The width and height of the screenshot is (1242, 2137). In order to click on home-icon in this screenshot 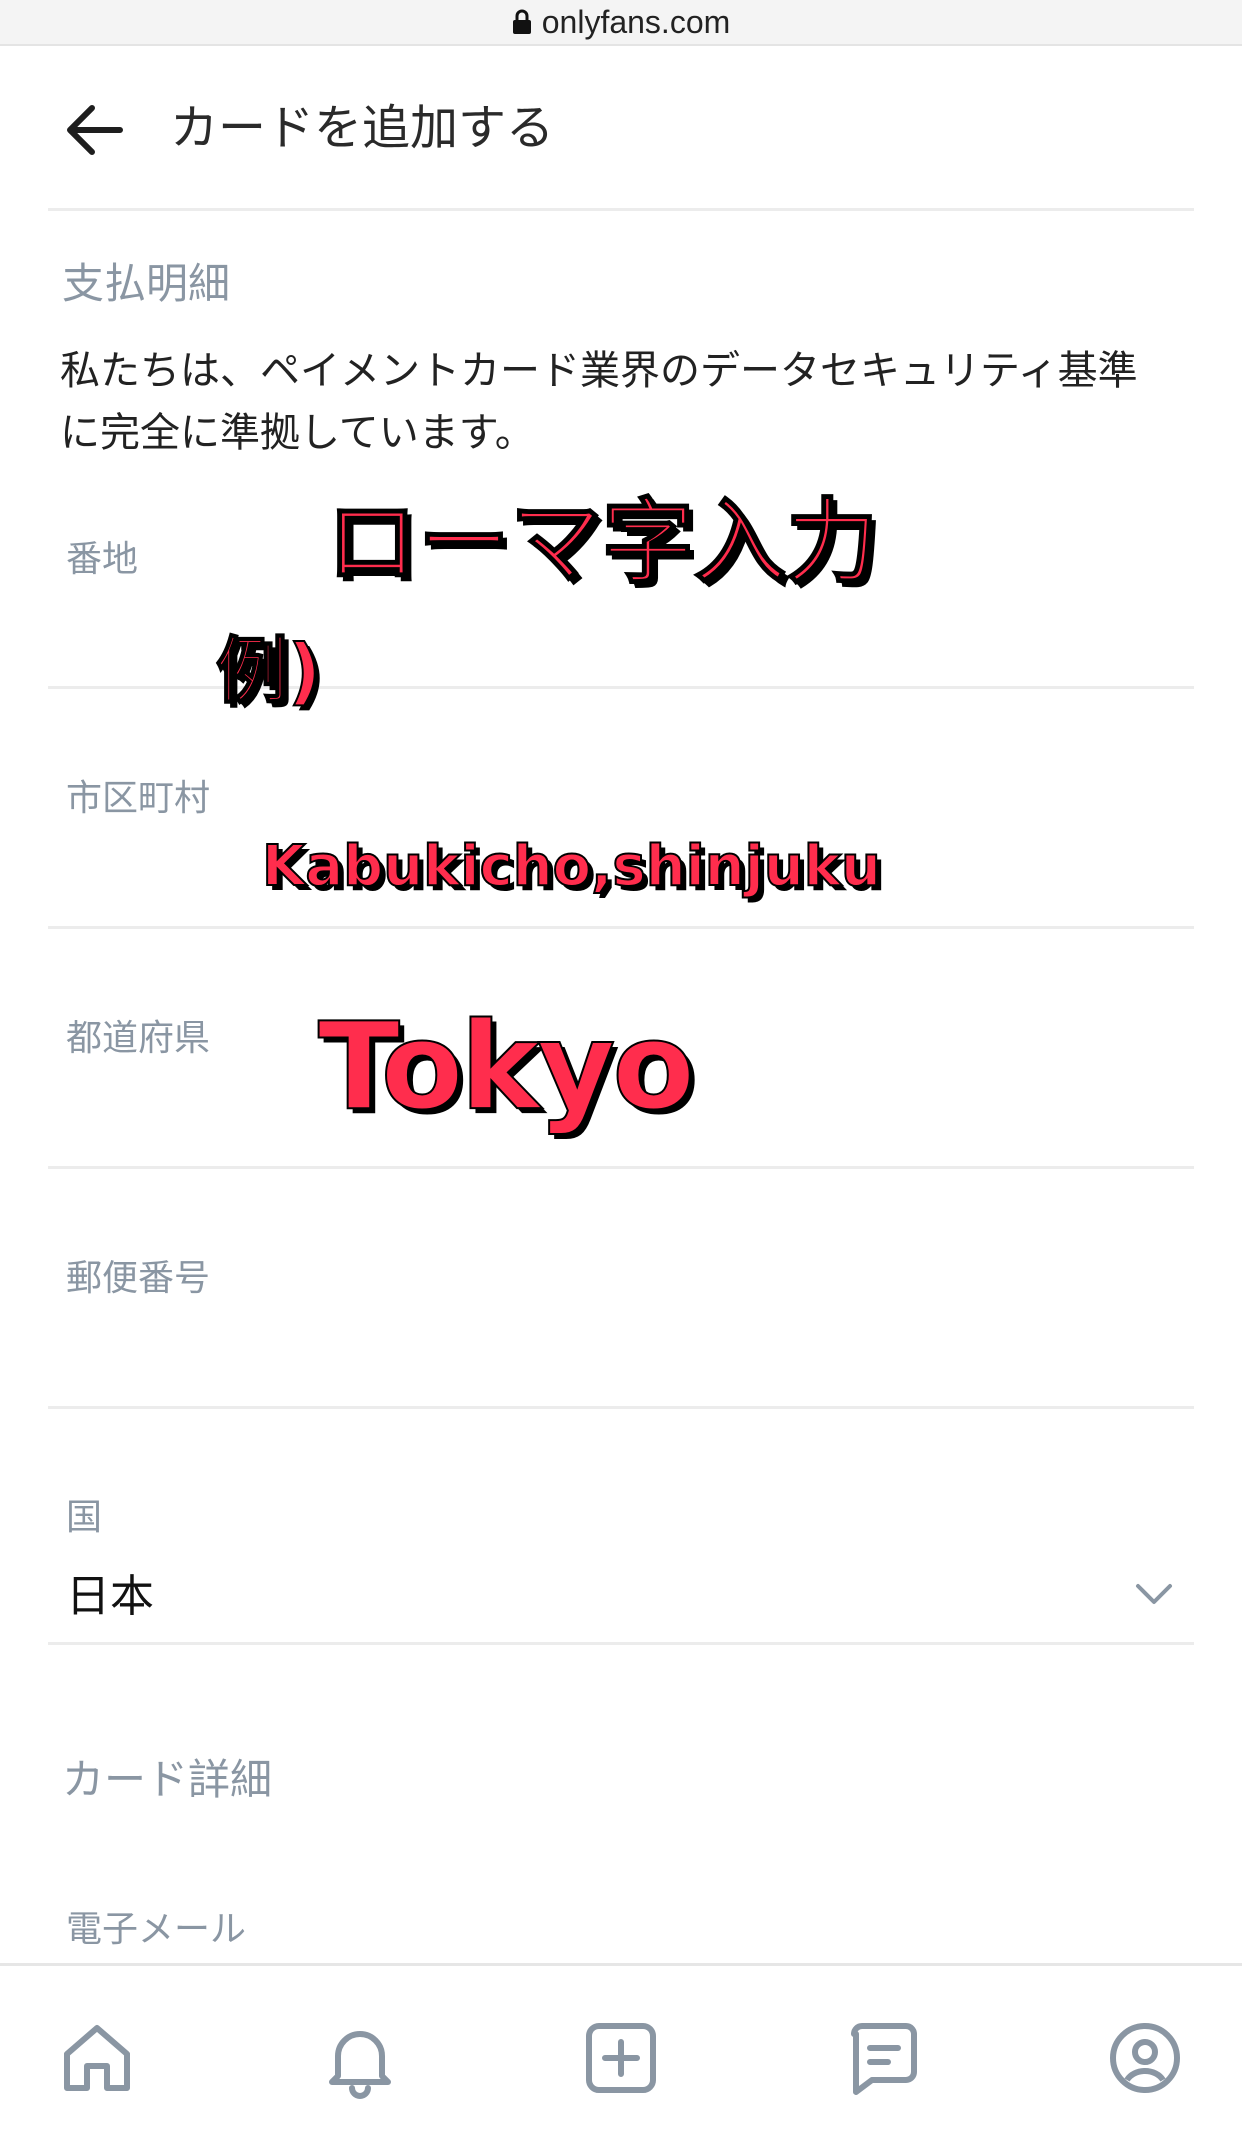, I will do `click(97, 2058)`.